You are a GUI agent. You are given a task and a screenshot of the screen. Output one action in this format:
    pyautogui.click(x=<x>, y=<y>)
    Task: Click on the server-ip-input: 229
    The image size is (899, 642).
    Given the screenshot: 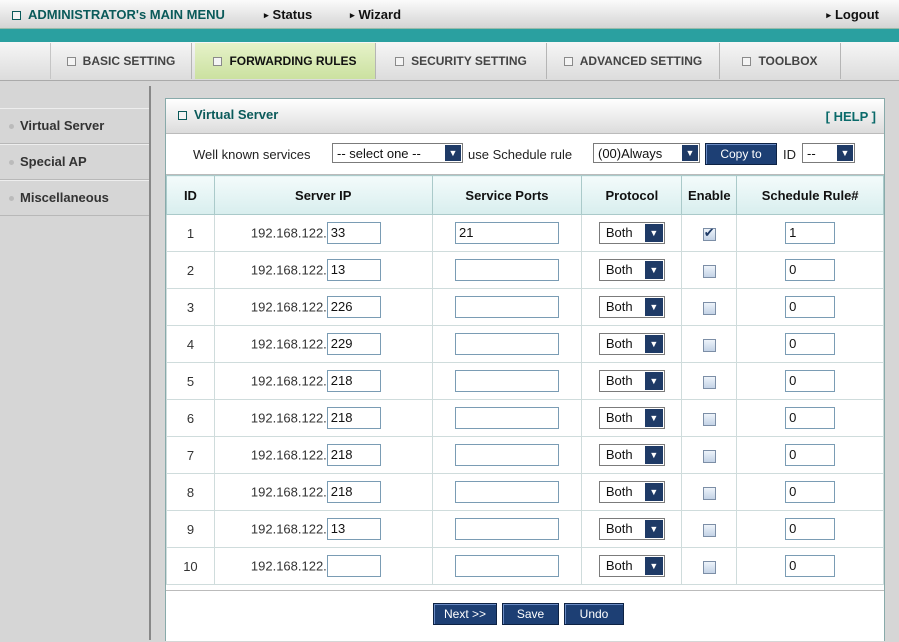 What is the action you would take?
    pyautogui.click(x=353, y=344)
    